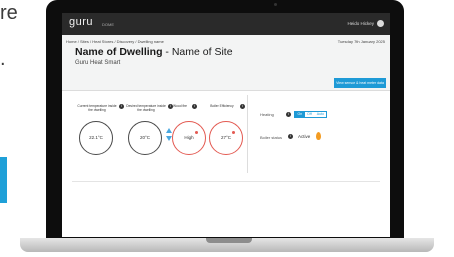  I want to click on dial-label-boiler-efficiency: Boiler Efficiency, so click(222, 106).